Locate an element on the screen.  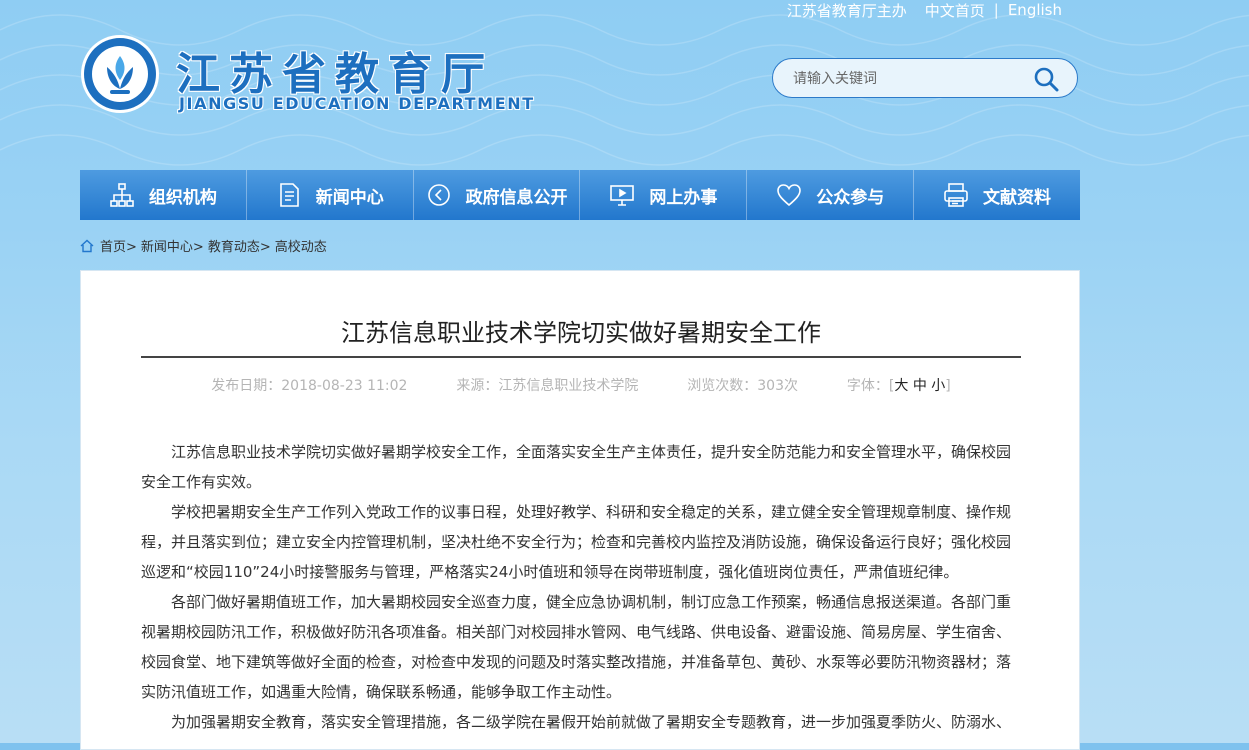
search-icon is located at coordinates (1046, 79).